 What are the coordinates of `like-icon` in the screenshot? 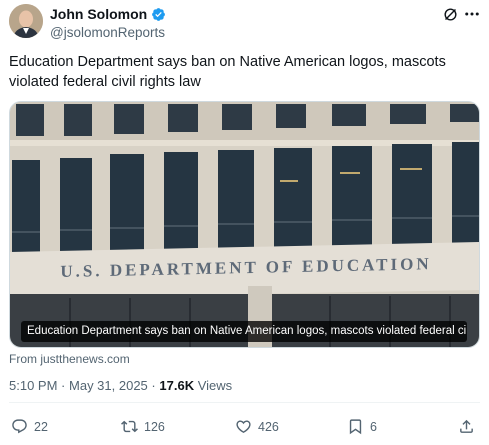 It's located at (243, 426).